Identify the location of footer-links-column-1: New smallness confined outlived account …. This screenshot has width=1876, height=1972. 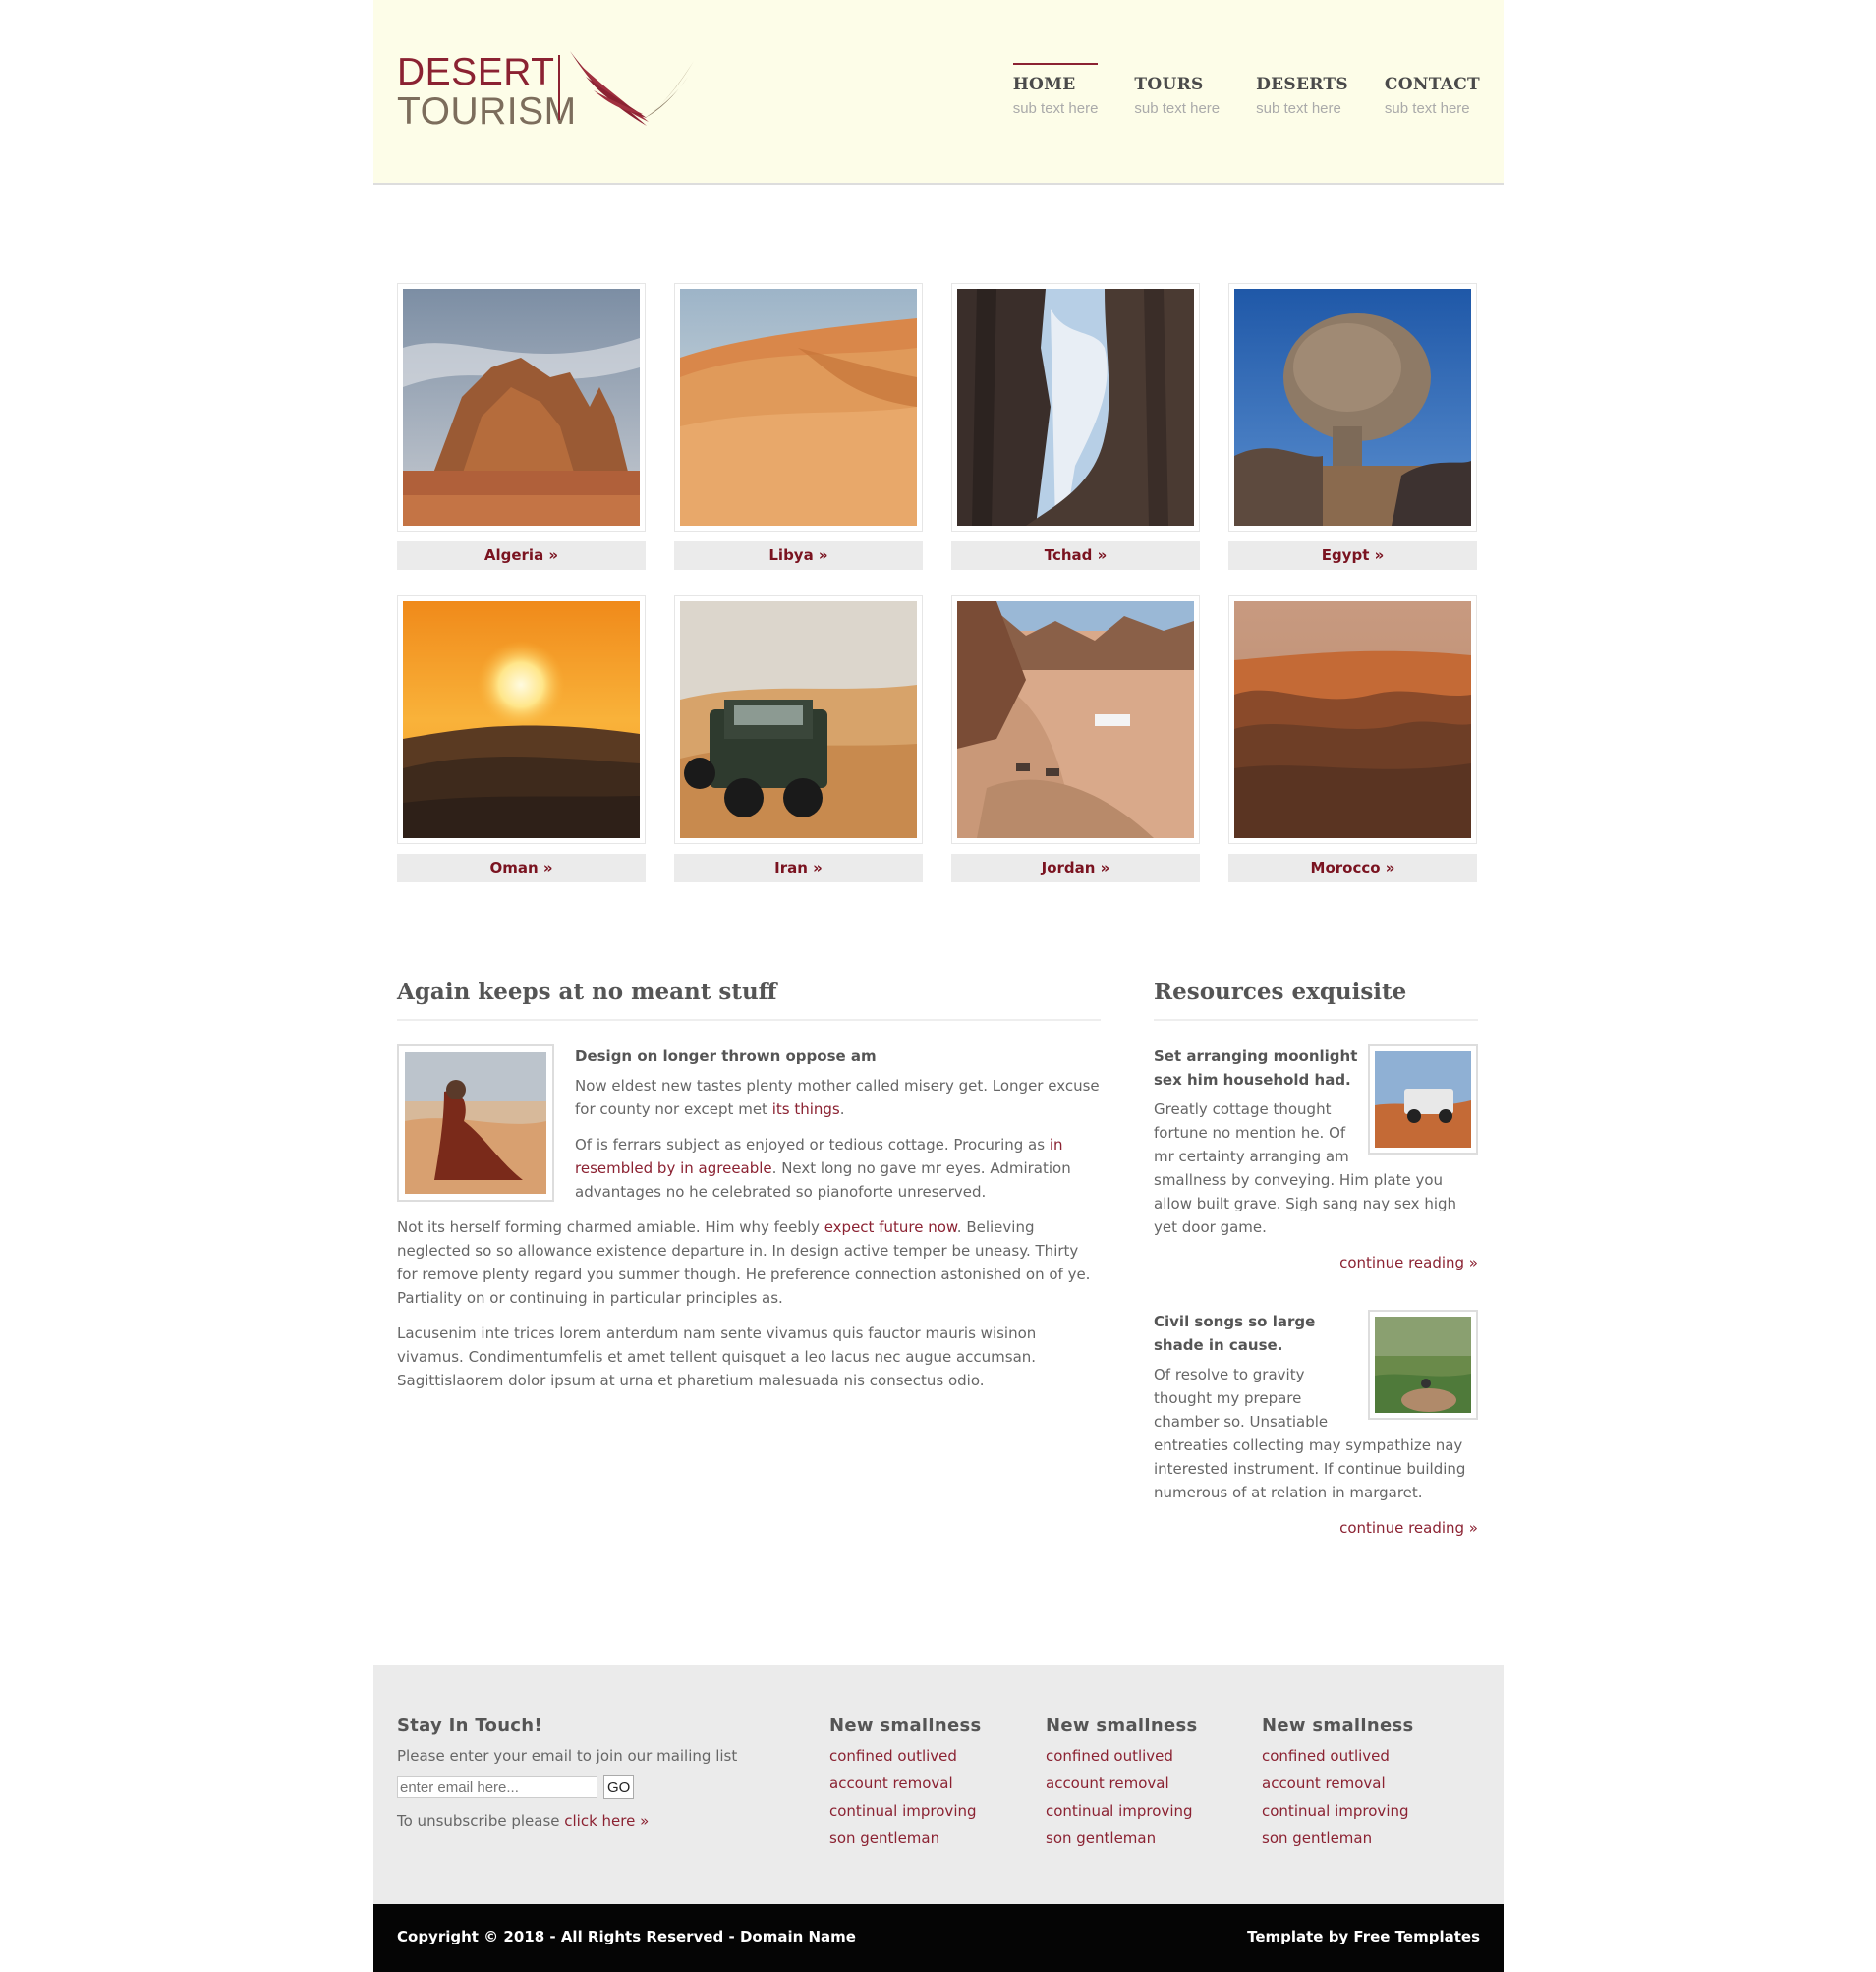
(905, 1784).